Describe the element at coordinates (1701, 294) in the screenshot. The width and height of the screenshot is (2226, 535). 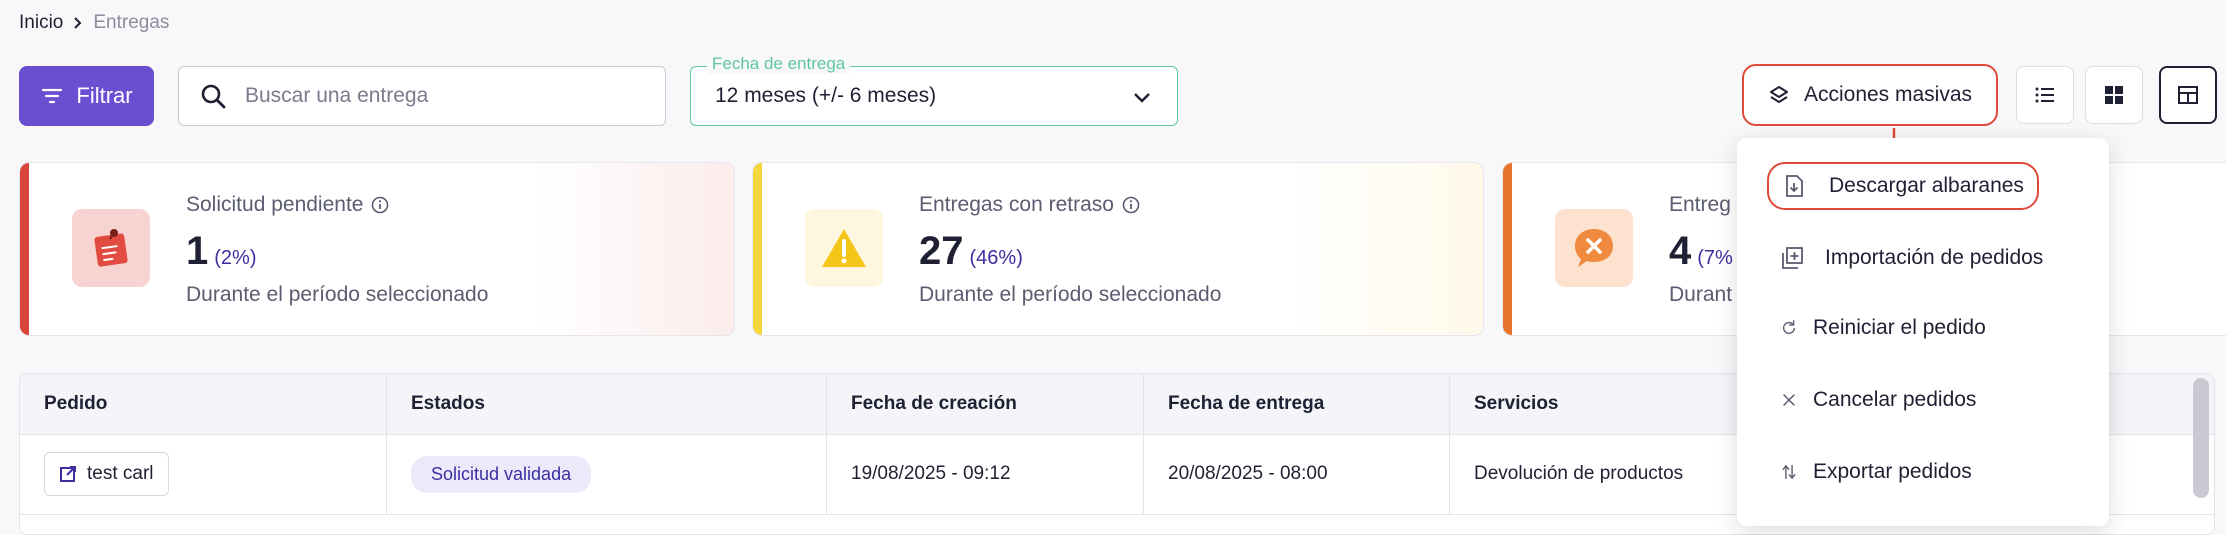
I see `card-subtitle: Durant` at that location.